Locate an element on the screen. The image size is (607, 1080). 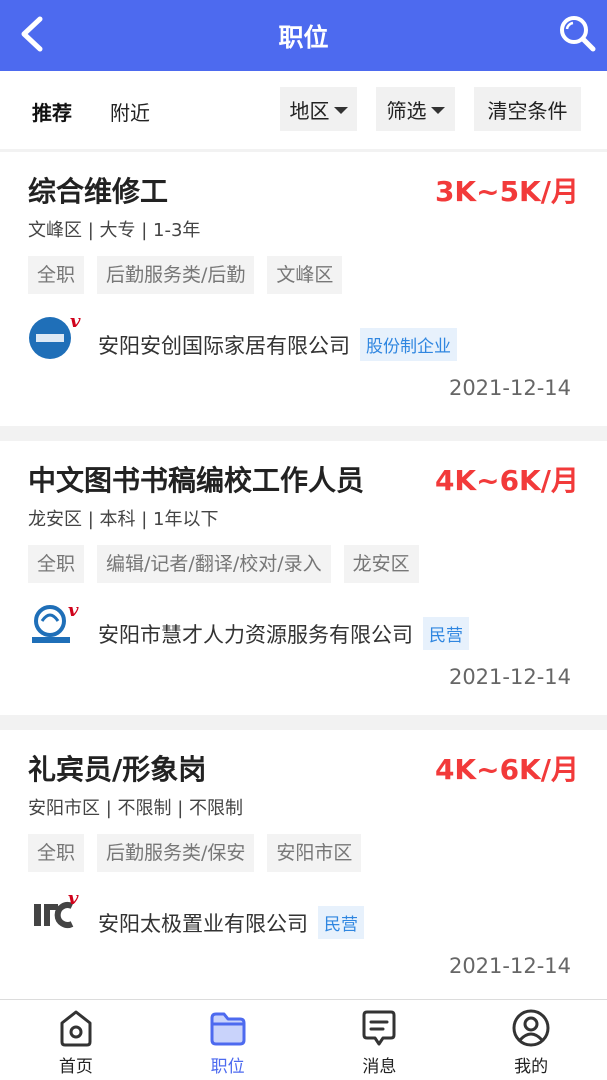
job-meta: 安阳市区 | 不限制 | 不限制 is located at coordinates (136, 808).